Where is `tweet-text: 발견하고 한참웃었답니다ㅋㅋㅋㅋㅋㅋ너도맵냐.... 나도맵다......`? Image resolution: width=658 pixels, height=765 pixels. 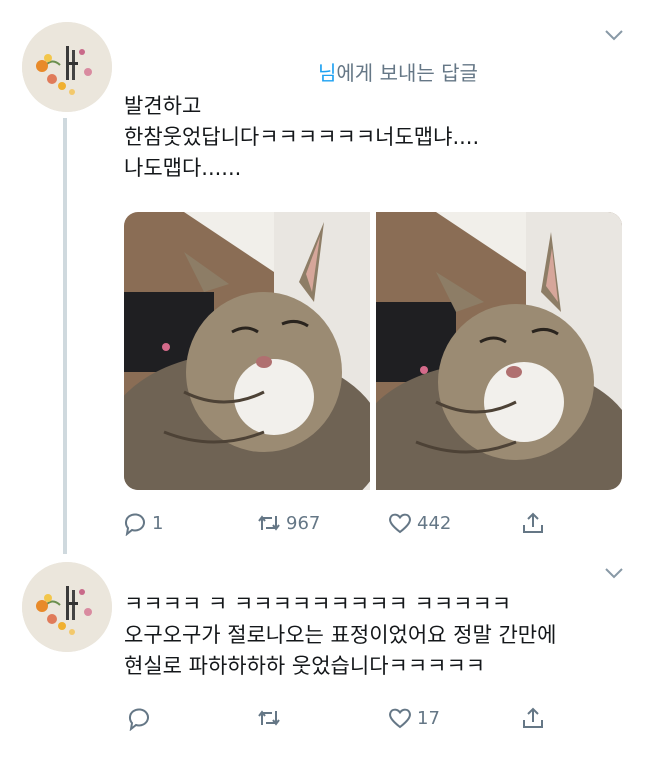 tweet-text: 발견하고 한참웃었답니다ㅋㅋㅋㅋㅋㅋ너도맵냐.... 나도맵다...... is located at coordinates (302, 137).